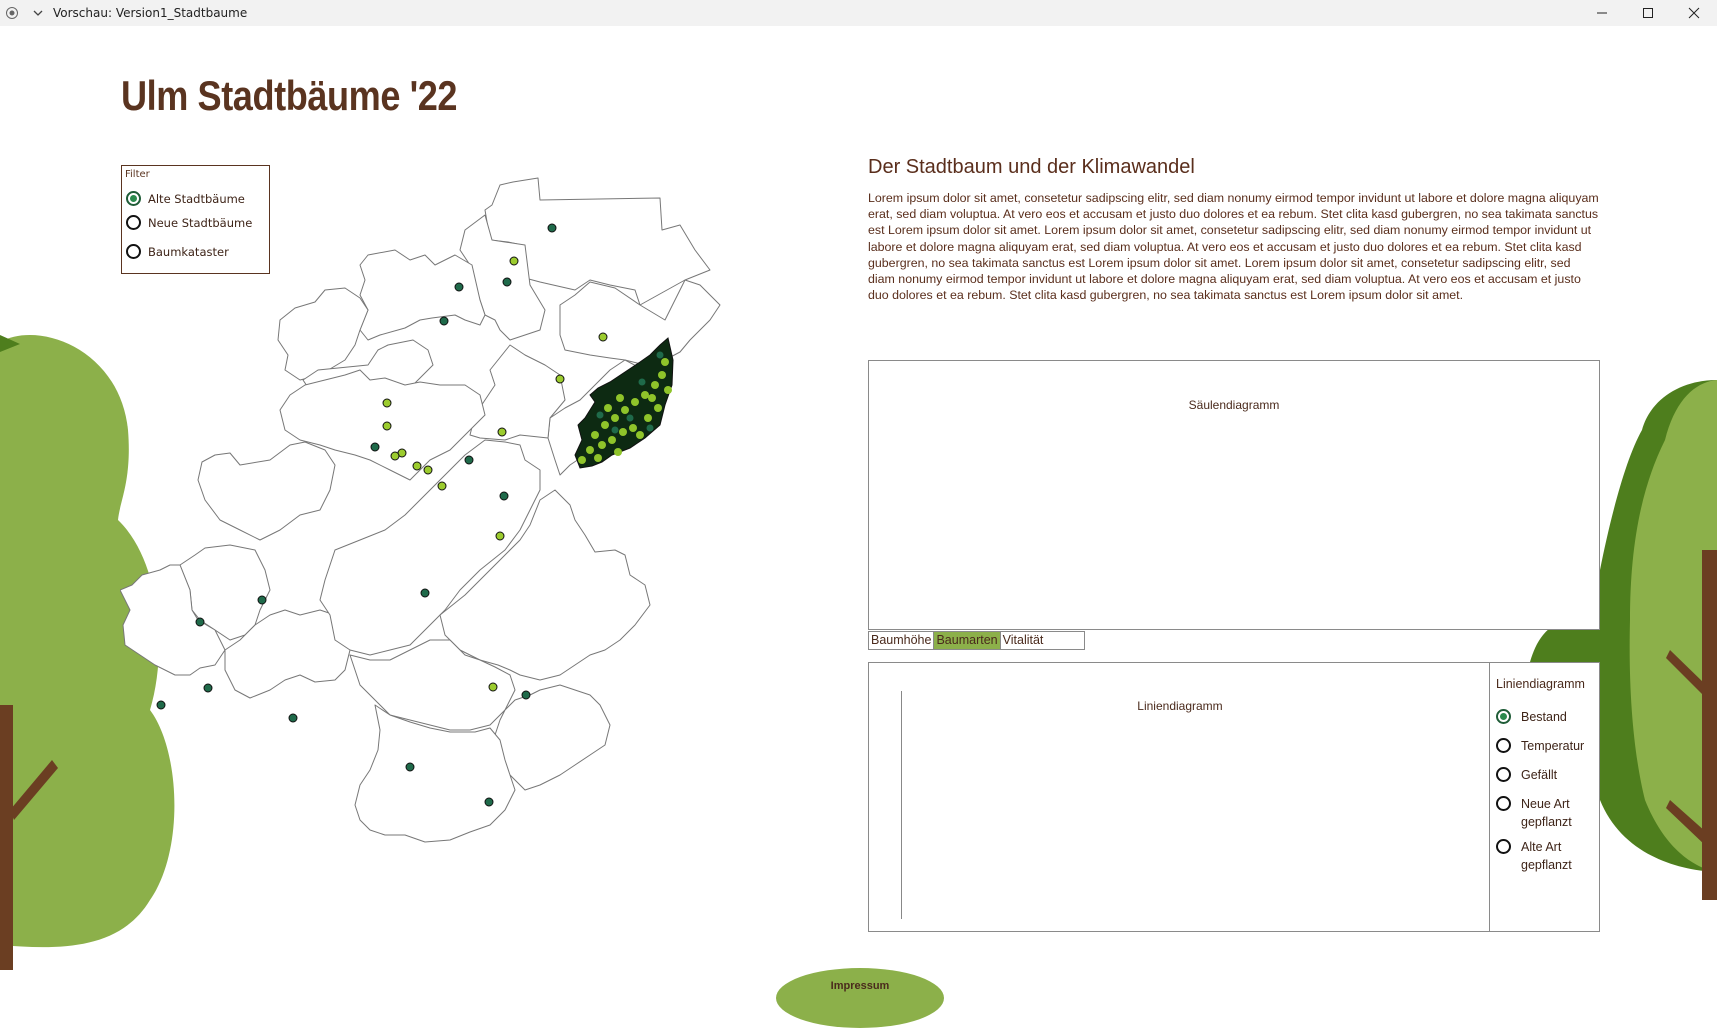 The width and height of the screenshot is (1717, 1028). What do you see at coordinates (1234, 495) in the screenshot?
I see `bar-chart-panel: Säulendiagramm` at bounding box center [1234, 495].